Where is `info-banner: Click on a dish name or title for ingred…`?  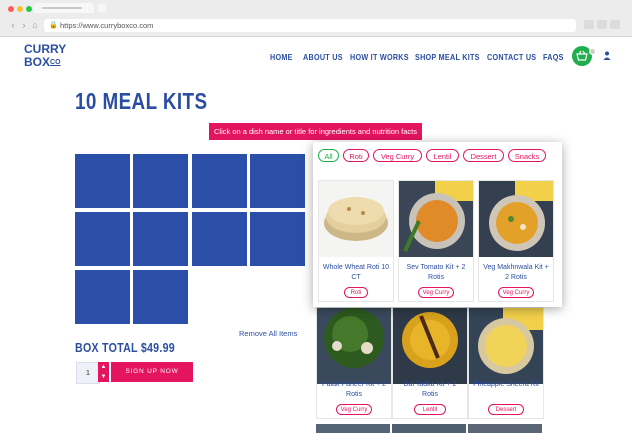
info-banner: Click on a dish name or title for ingred… is located at coordinates (315, 131).